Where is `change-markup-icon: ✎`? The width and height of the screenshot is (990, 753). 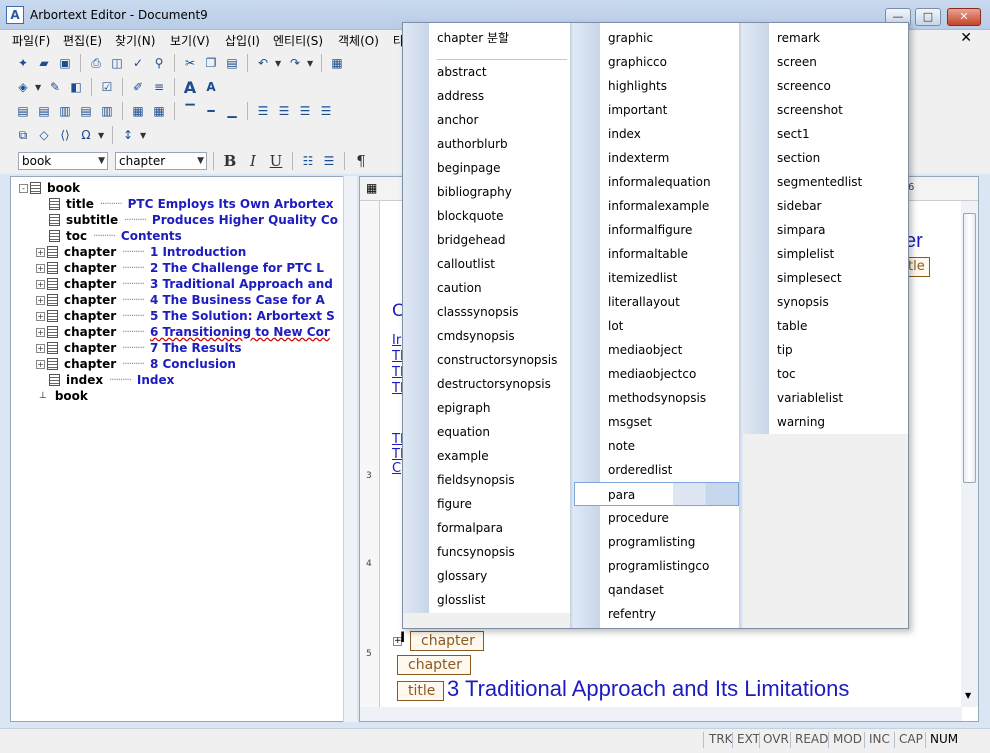 change-markup-icon: ✎ is located at coordinates (55, 87).